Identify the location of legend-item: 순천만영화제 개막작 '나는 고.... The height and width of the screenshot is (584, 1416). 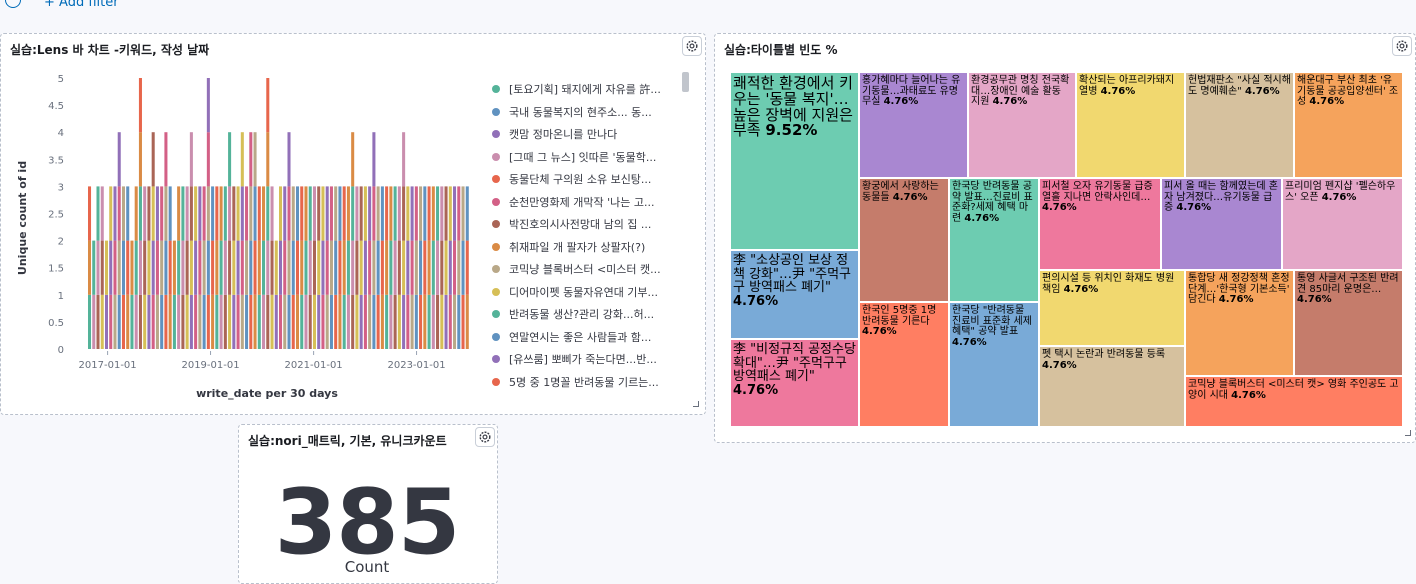
(592, 202).